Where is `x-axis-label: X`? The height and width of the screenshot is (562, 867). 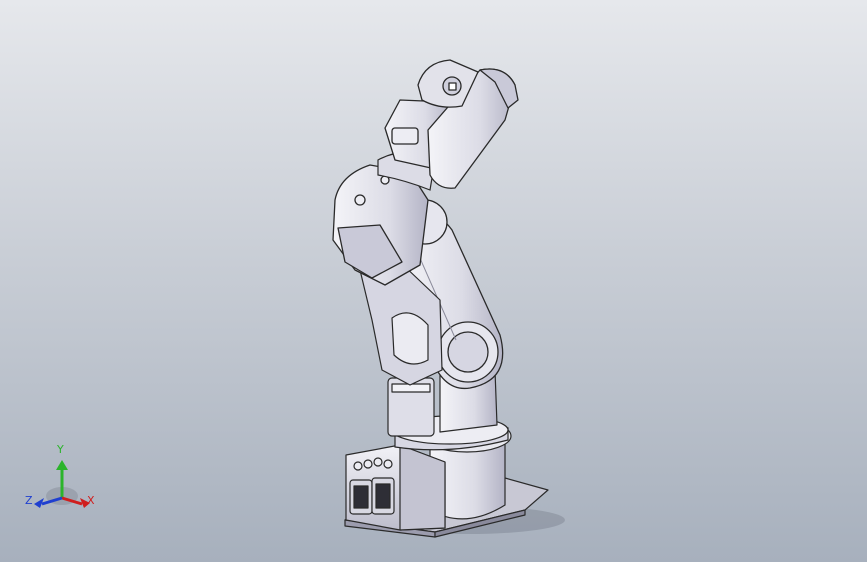 x-axis-label: X is located at coordinates (91, 500).